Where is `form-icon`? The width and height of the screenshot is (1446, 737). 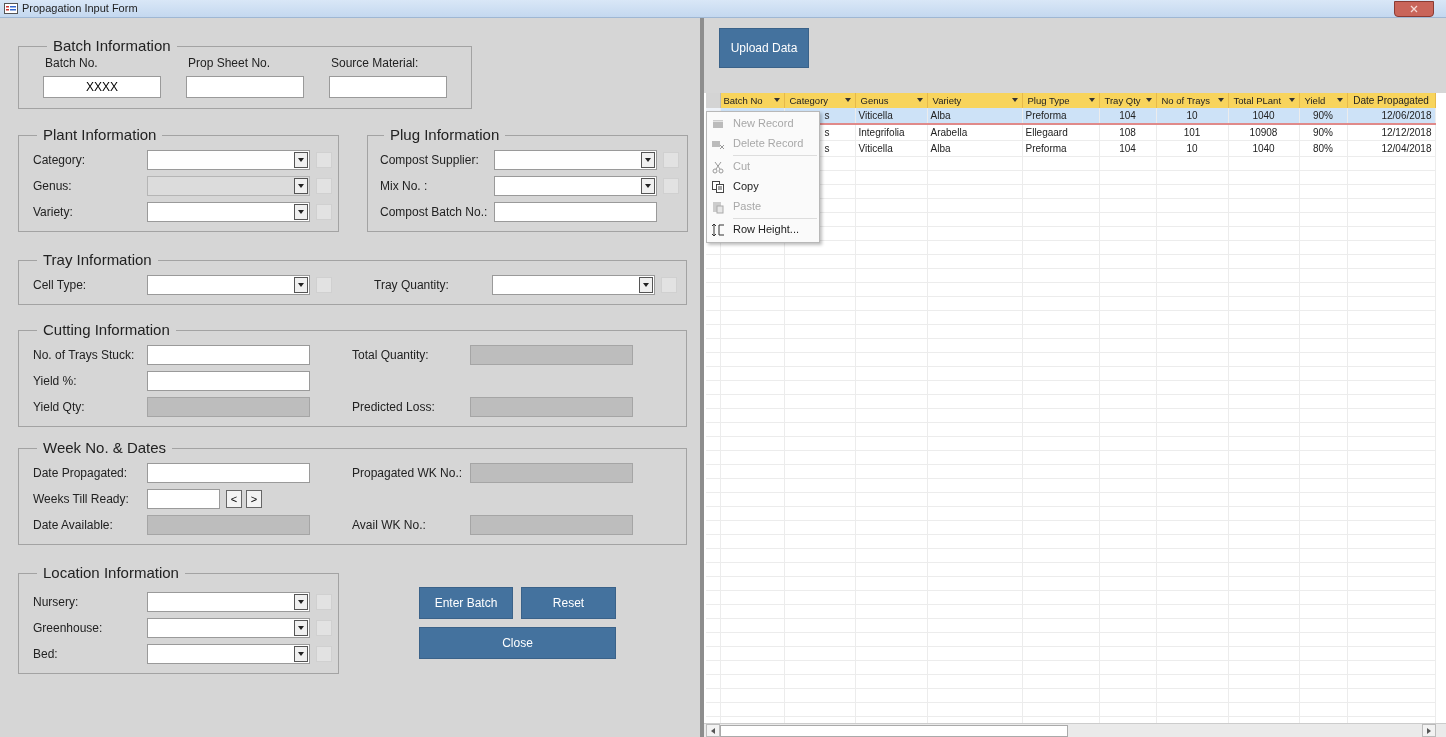 form-icon is located at coordinates (11, 8).